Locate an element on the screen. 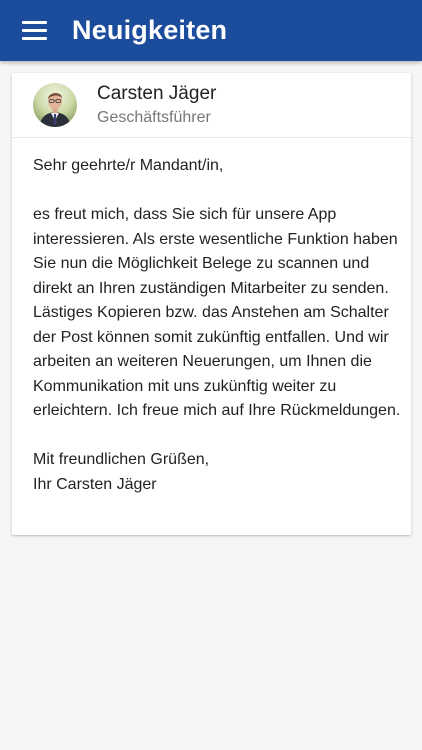 This screenshot has width=422, height=750. menu-button is located at coordinates (34, 30).